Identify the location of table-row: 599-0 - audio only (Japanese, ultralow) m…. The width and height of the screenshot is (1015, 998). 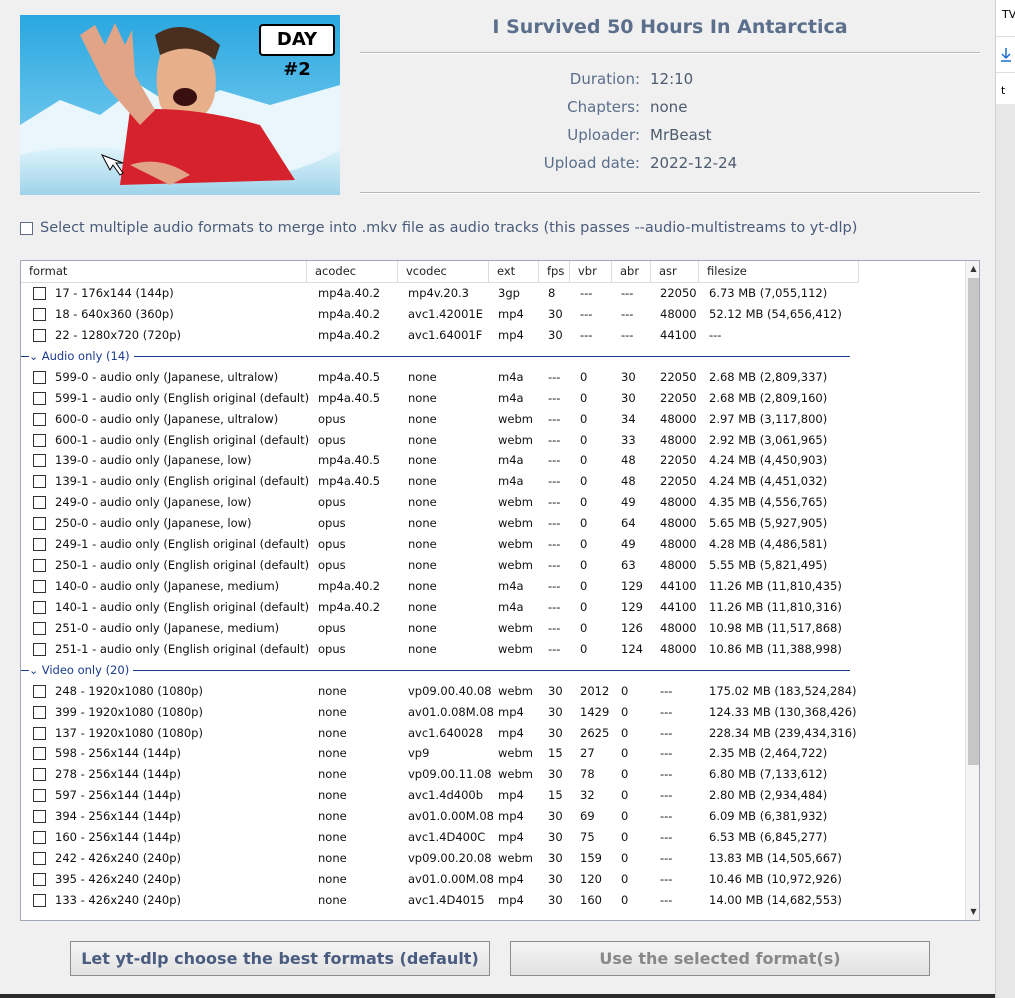
(493, 377).